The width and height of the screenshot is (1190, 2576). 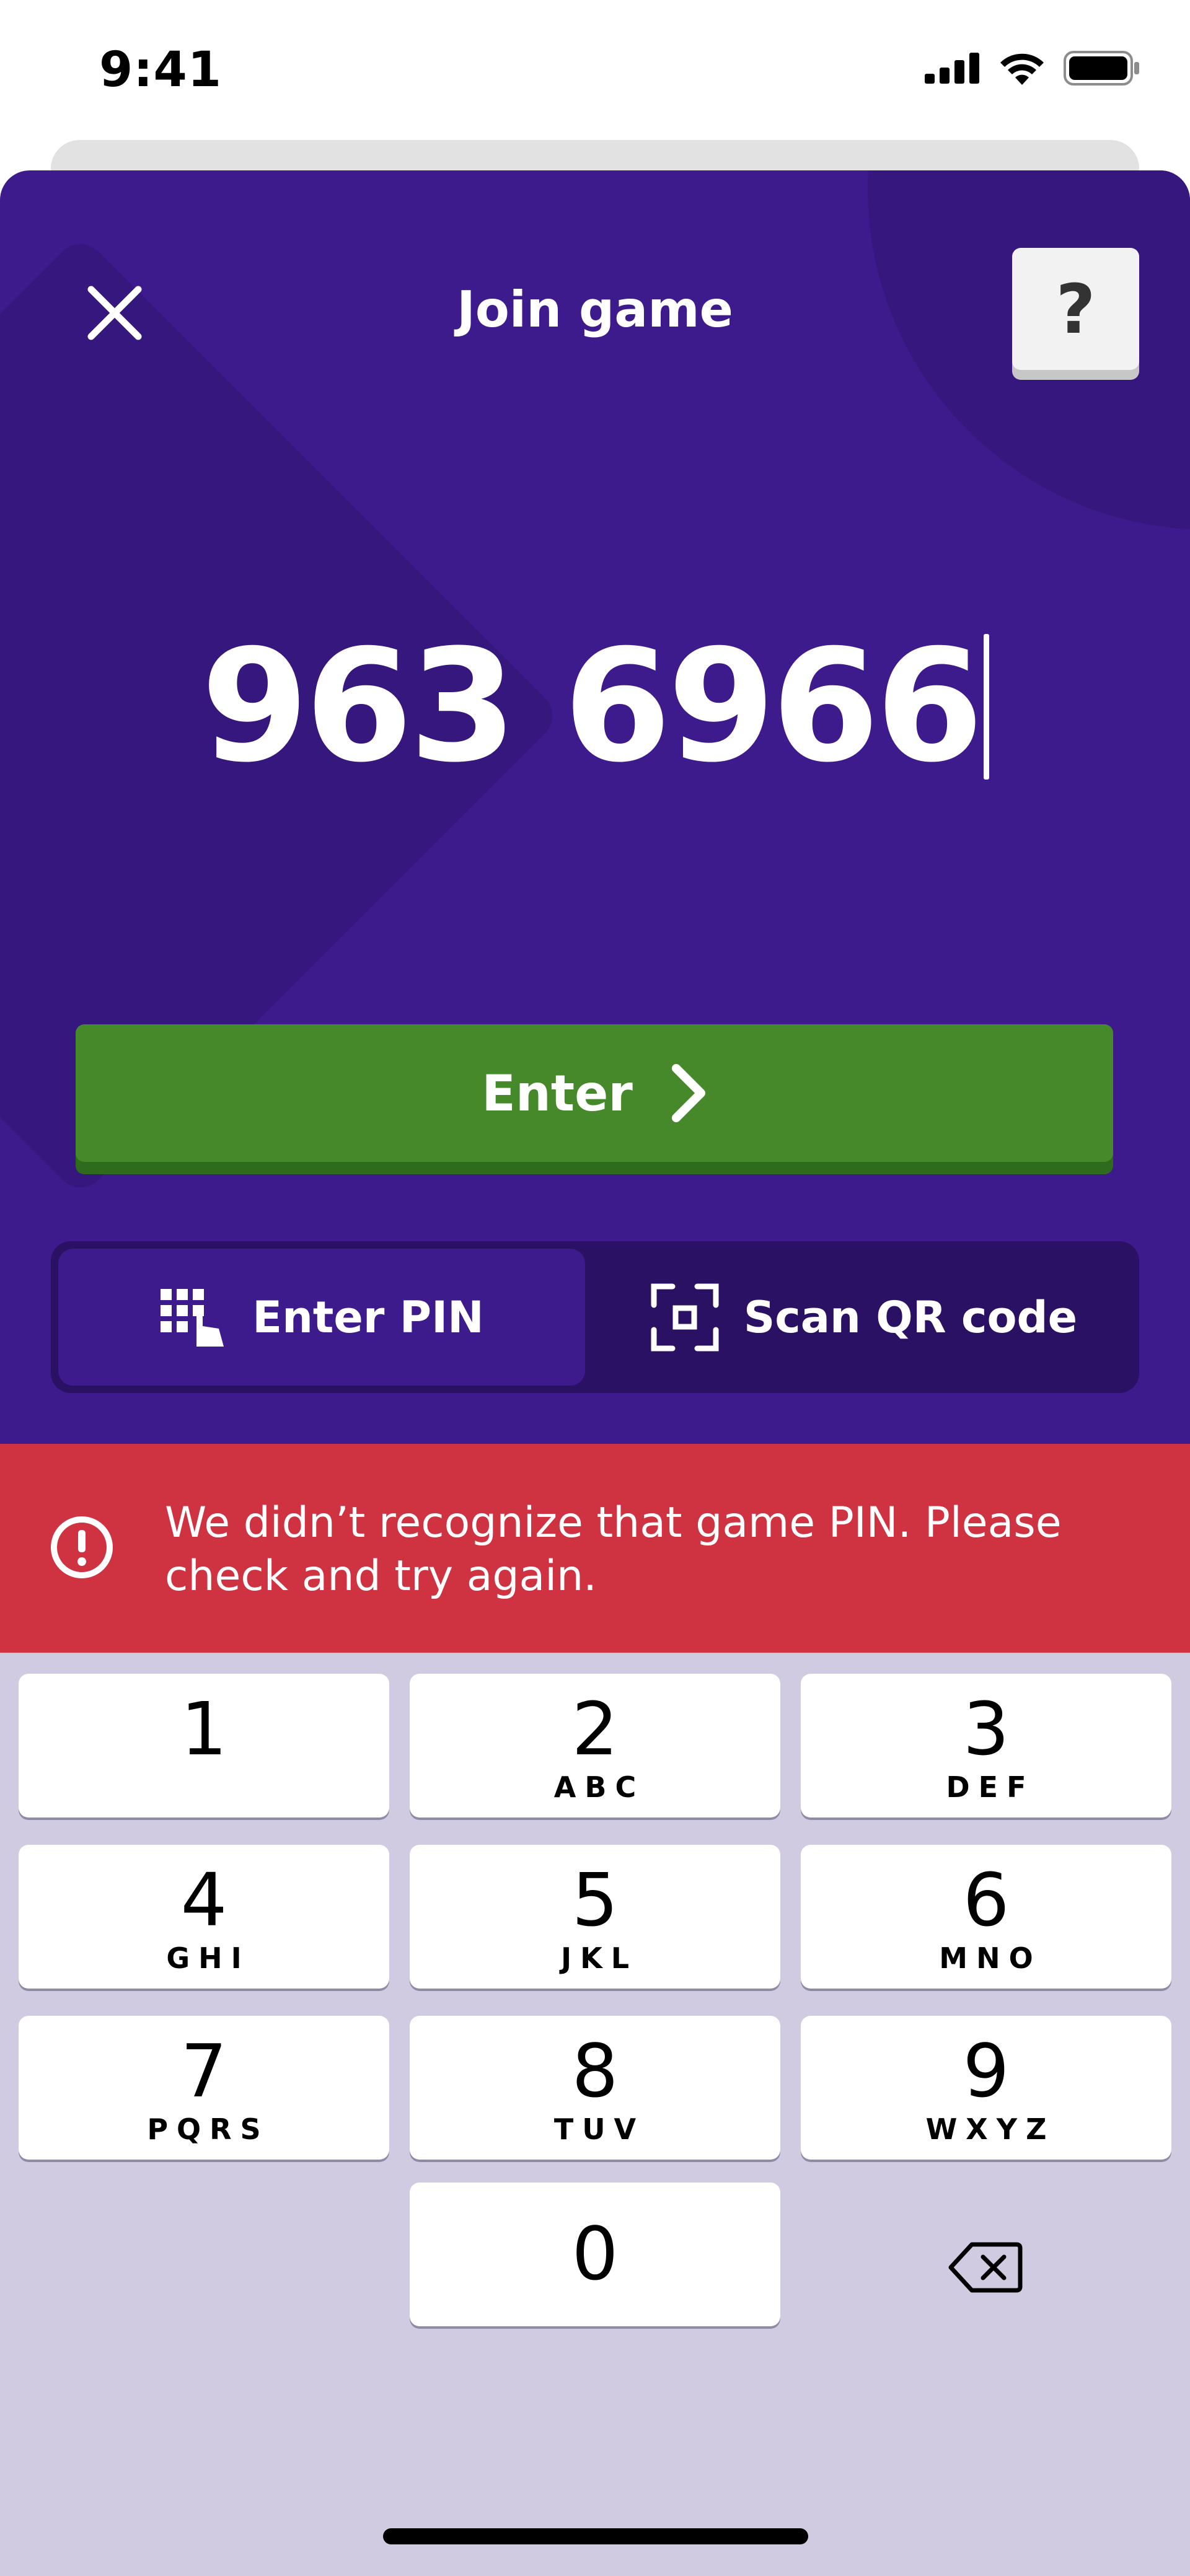 What do you see at coordinates (986, 707) in the screenshot?
I see `text-caret` at bounding box center [986, 707].